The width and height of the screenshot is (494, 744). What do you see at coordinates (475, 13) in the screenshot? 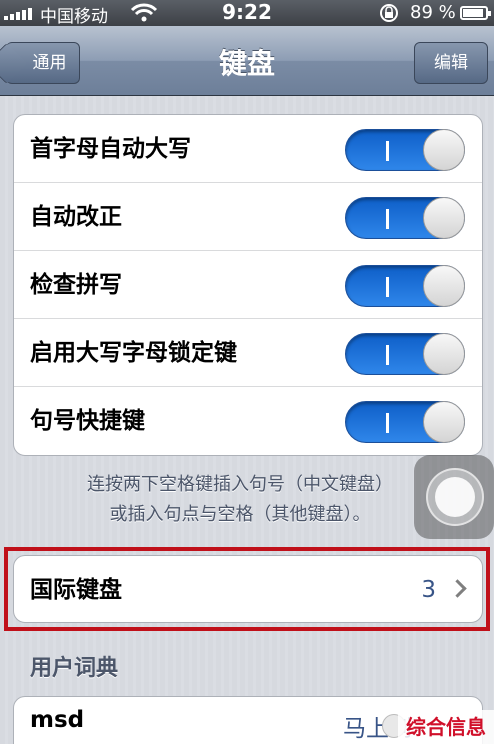
I see `battery-icon` at bounding box center [475, 13].